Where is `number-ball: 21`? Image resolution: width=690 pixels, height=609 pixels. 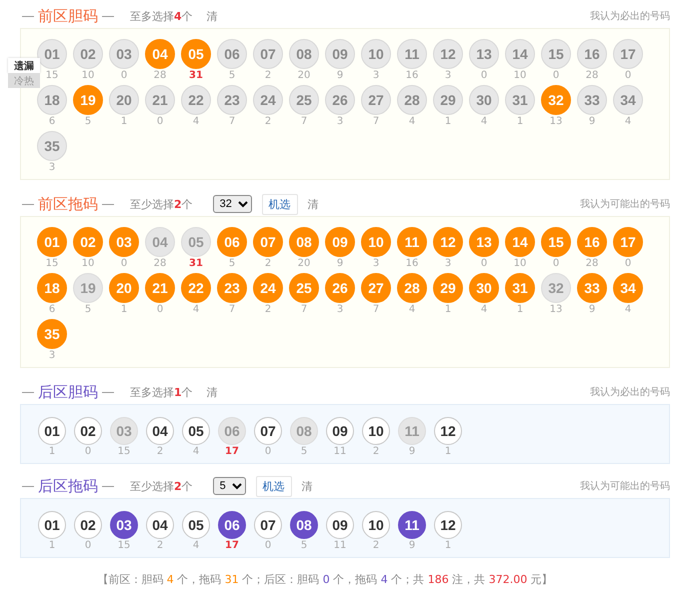
number-ball: 21 is located at coordinates (160, 100).